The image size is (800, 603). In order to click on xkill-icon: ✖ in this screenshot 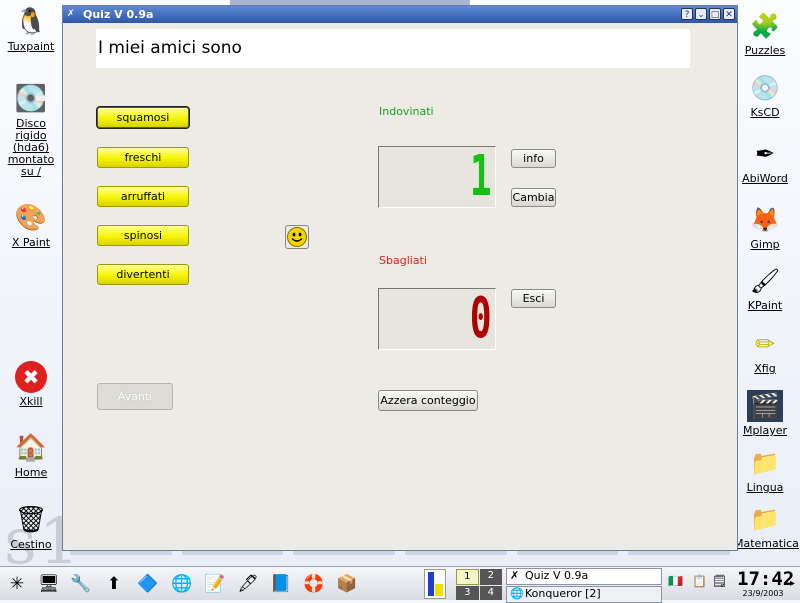, I will do `click(31, 377)`.